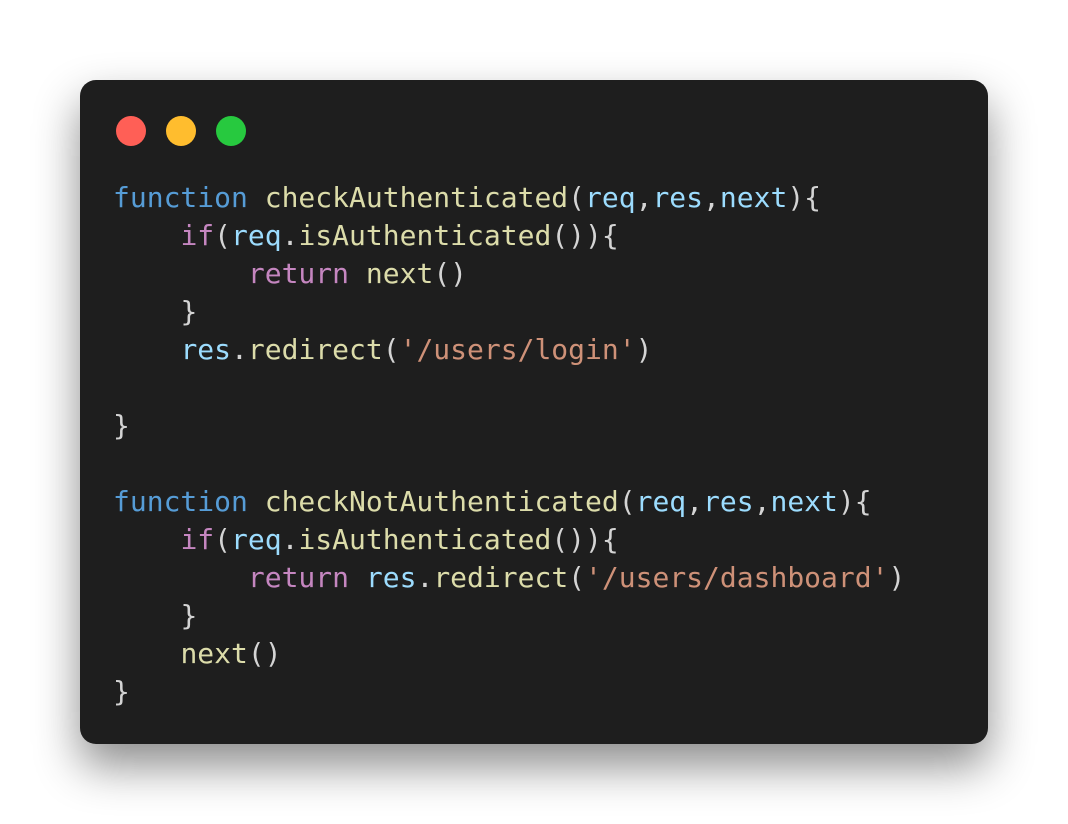 This screenshot has width=1068, height=824. Describe the element at coordinates (517, 349) in the screenshot. I see `code-token: '/users/login'` at that location.